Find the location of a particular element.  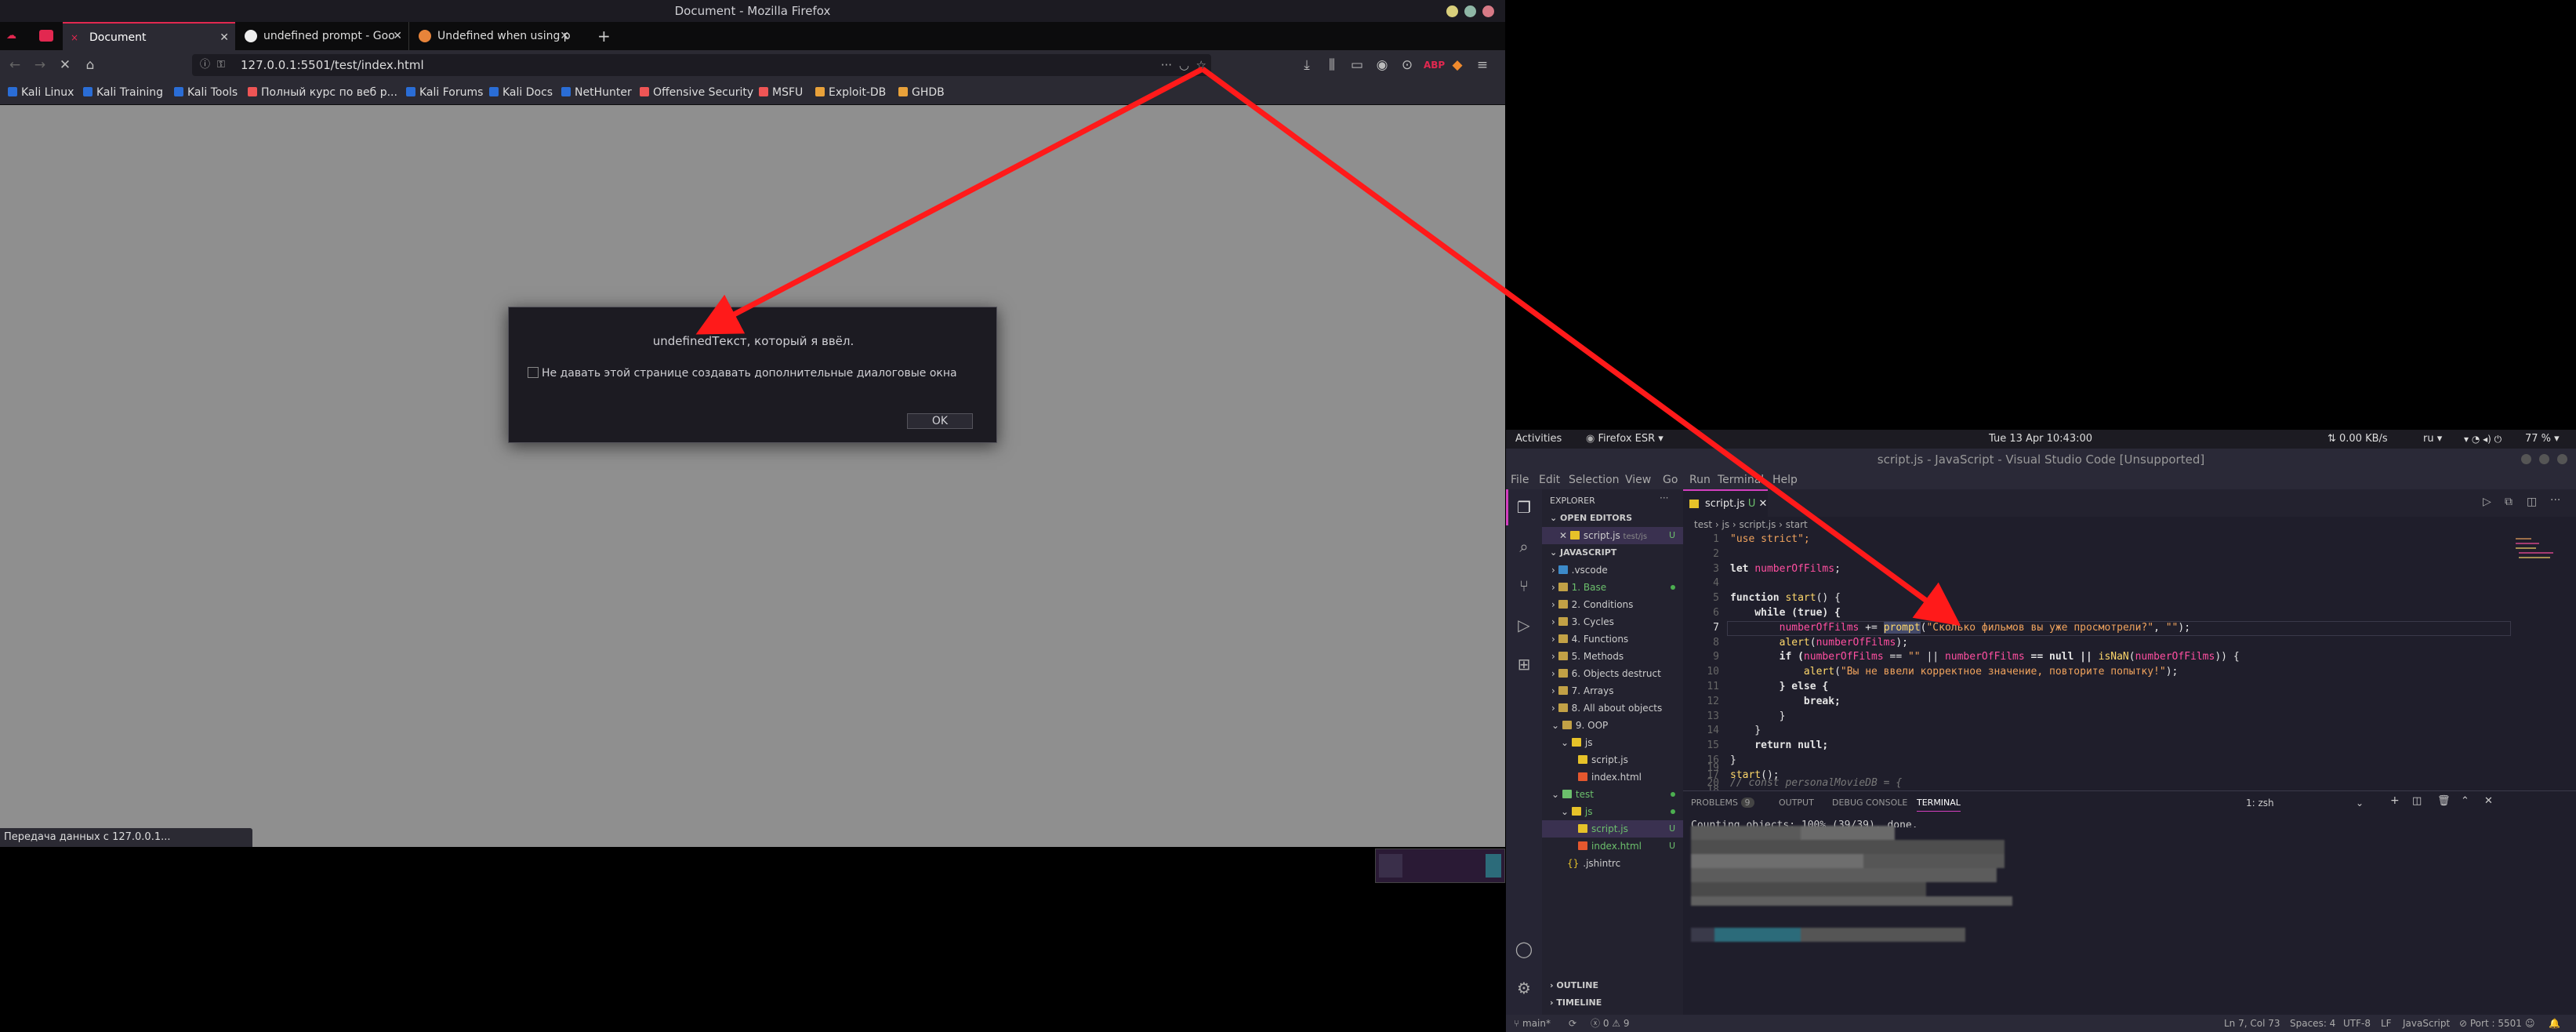

tab-undefined-prompt: undefined prompt - Goo ✕ is located at coordinates (323, 36).